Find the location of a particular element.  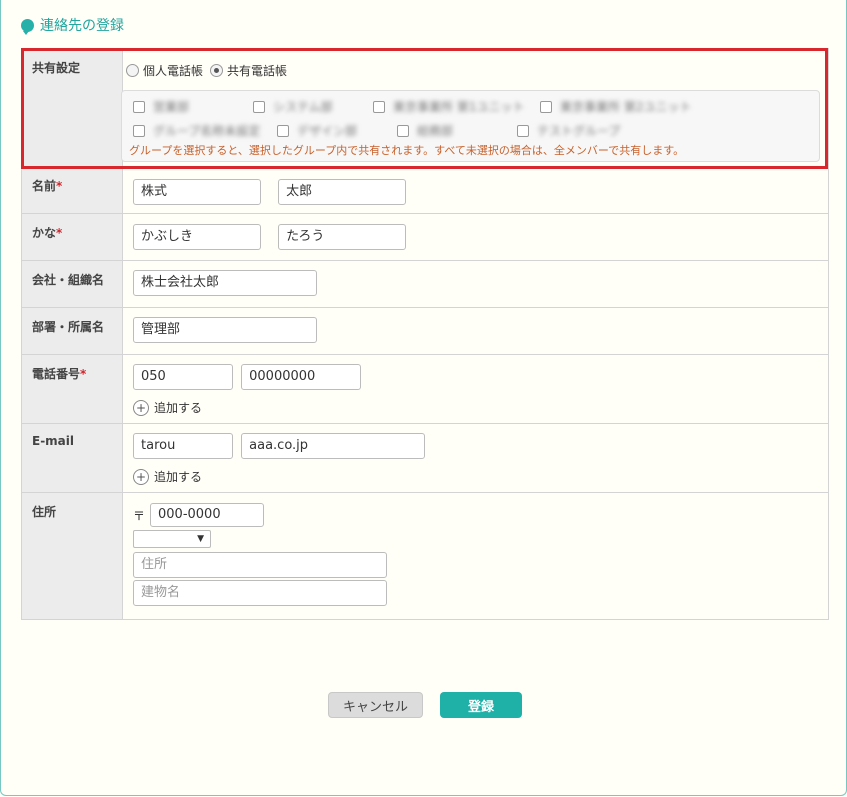

row-email: E-mail tarou aaa.co.jp + 追加する is located at coordinates (425, 458).